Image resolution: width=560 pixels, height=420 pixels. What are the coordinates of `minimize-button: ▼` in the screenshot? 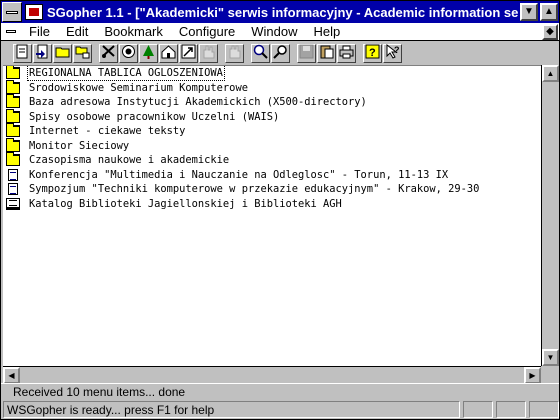 It's located at (529, 12).